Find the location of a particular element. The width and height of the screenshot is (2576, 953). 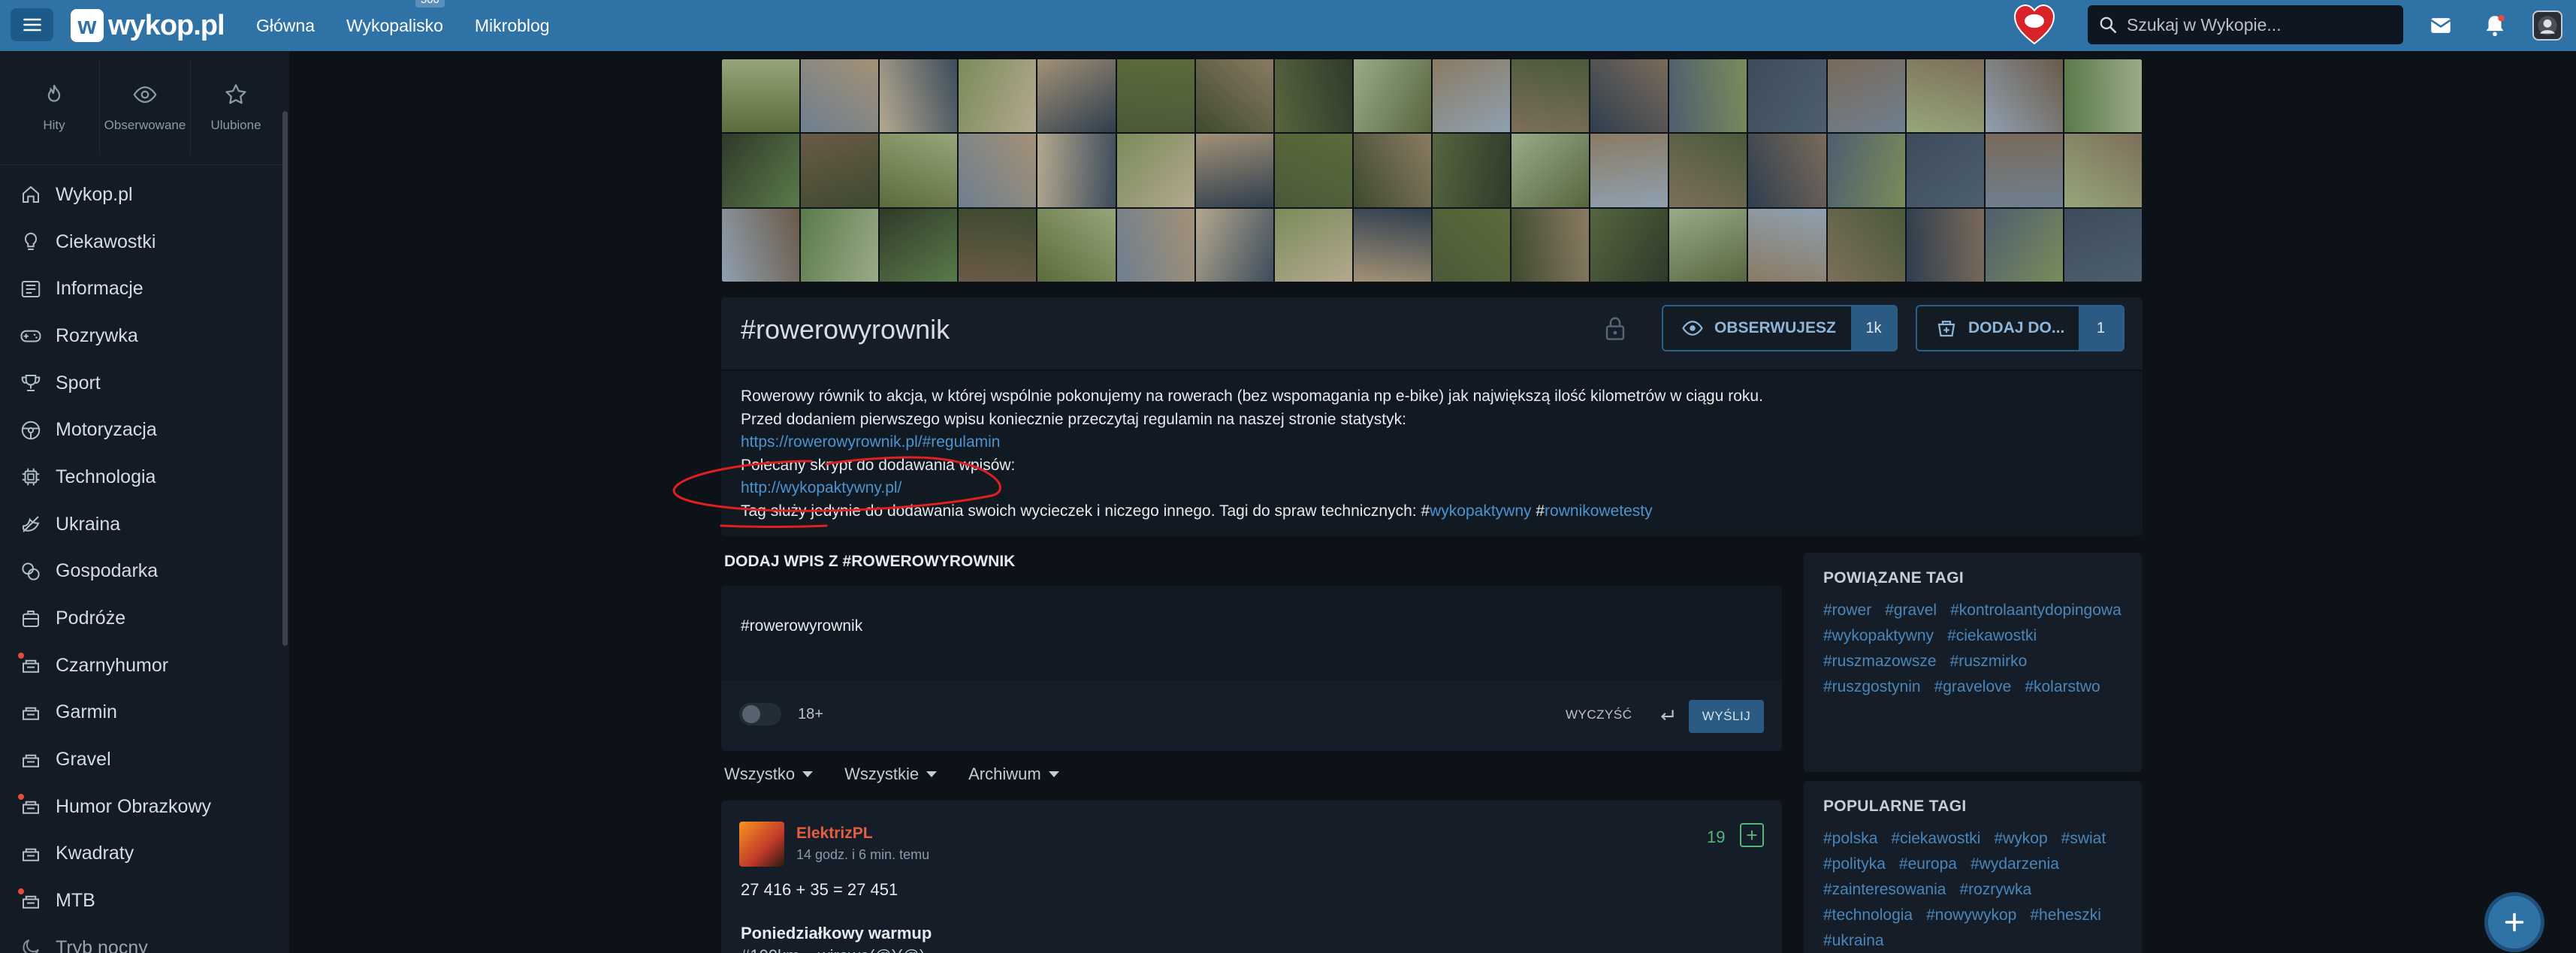

tag-link: #europa is located at coordinates (1928, 864).